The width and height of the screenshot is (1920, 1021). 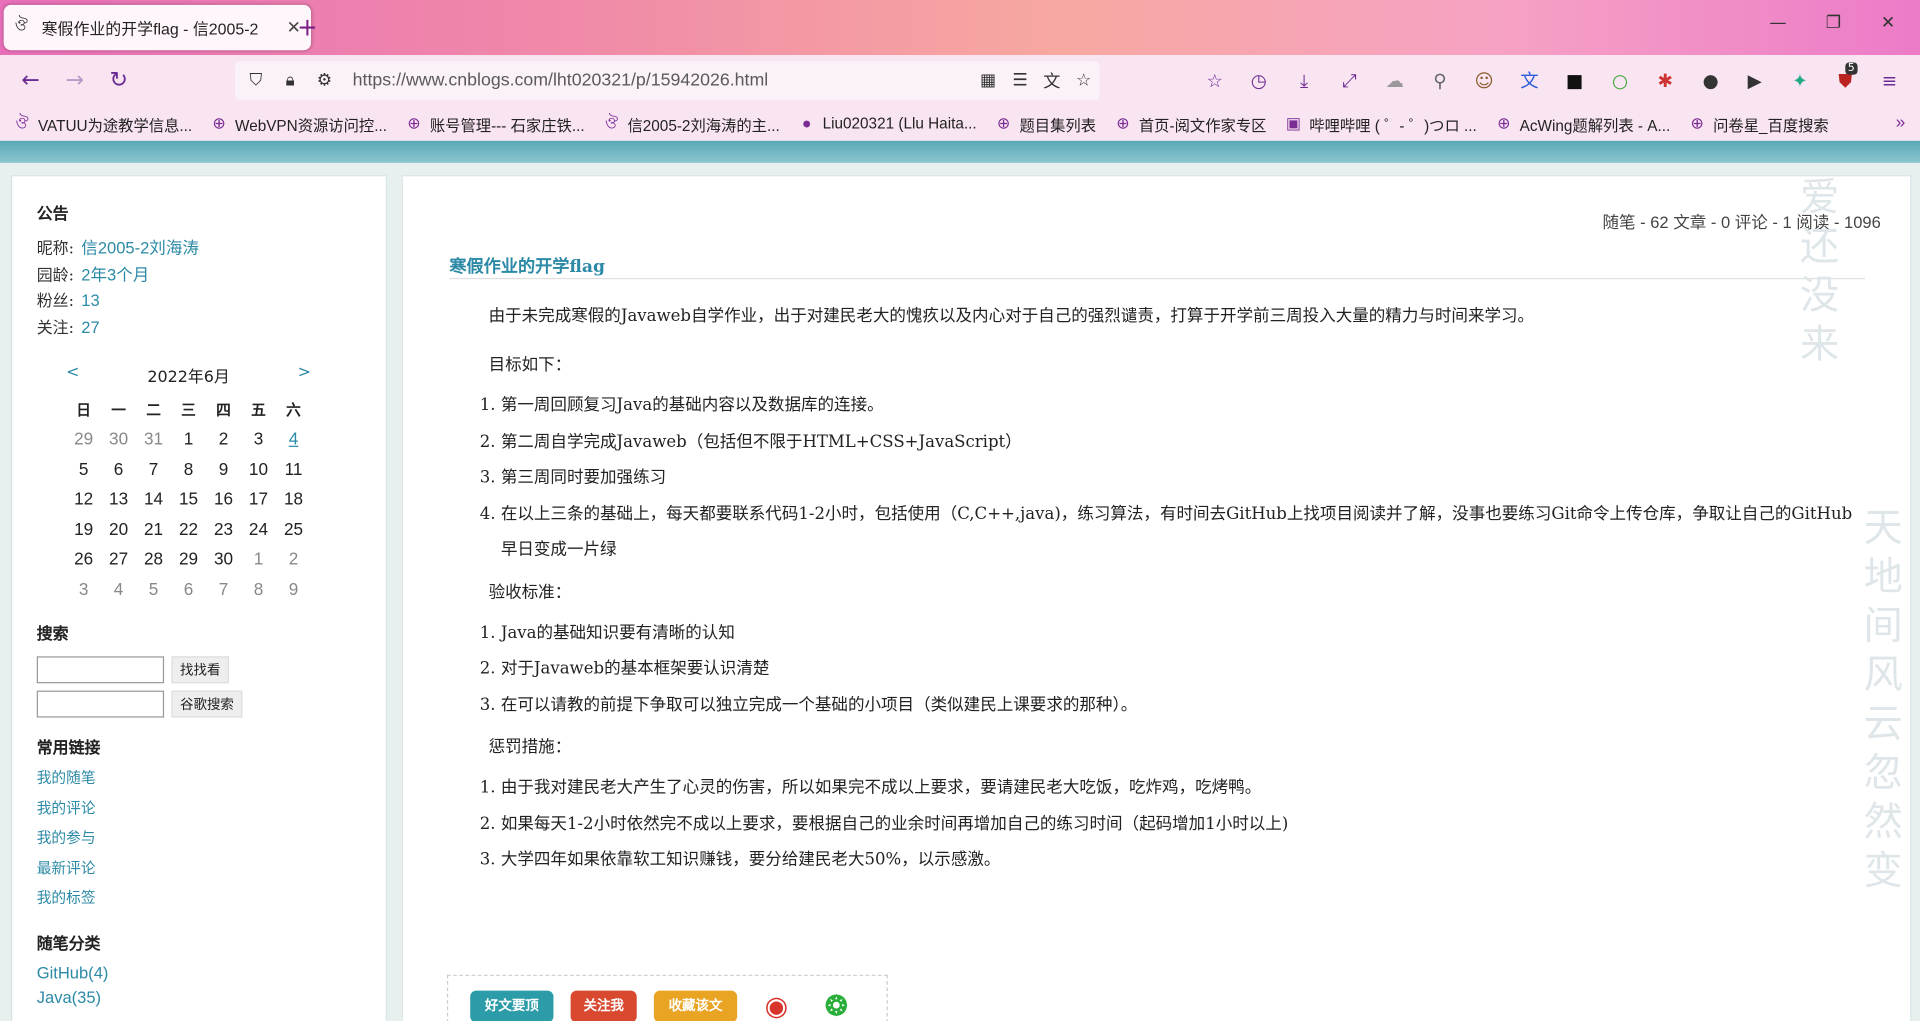 I want to click on browser-tab: ঔ 寒假作业的开学flag - 信2005-2 ✕, so click(x=157, y=27).